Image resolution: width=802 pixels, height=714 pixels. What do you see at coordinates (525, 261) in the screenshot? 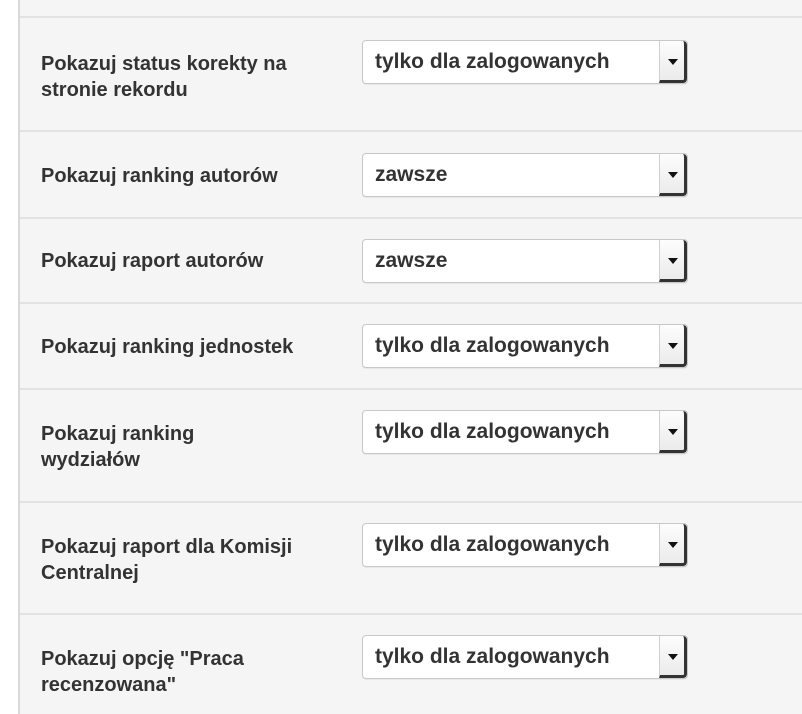
I see `raport-autorow-select: zawsze` at bounding box center [525, 261].